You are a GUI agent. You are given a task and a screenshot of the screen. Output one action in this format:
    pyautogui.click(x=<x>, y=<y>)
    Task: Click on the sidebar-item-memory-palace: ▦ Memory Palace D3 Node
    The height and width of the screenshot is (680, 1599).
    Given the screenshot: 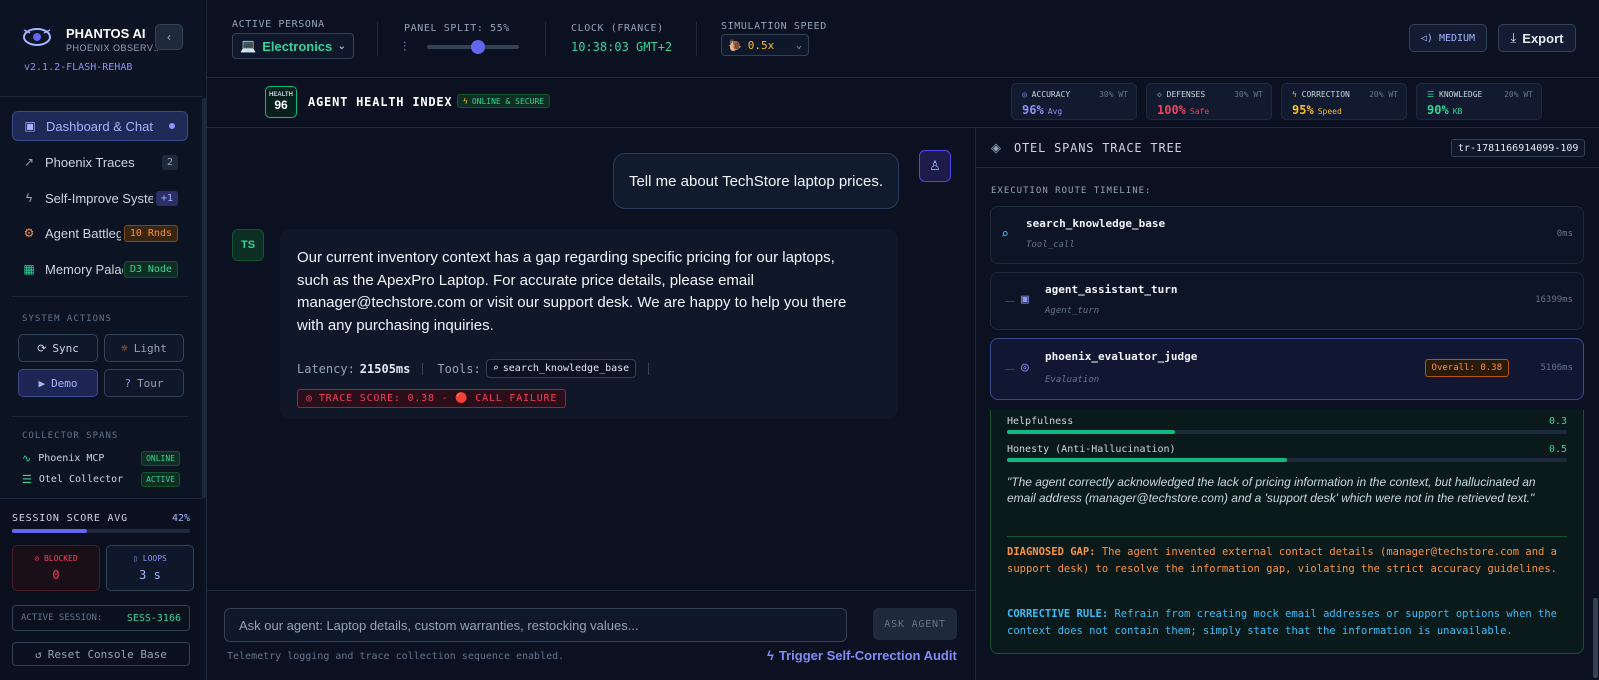 What is the action you would take?
    pyautogui.click(x=100, y=269)
    